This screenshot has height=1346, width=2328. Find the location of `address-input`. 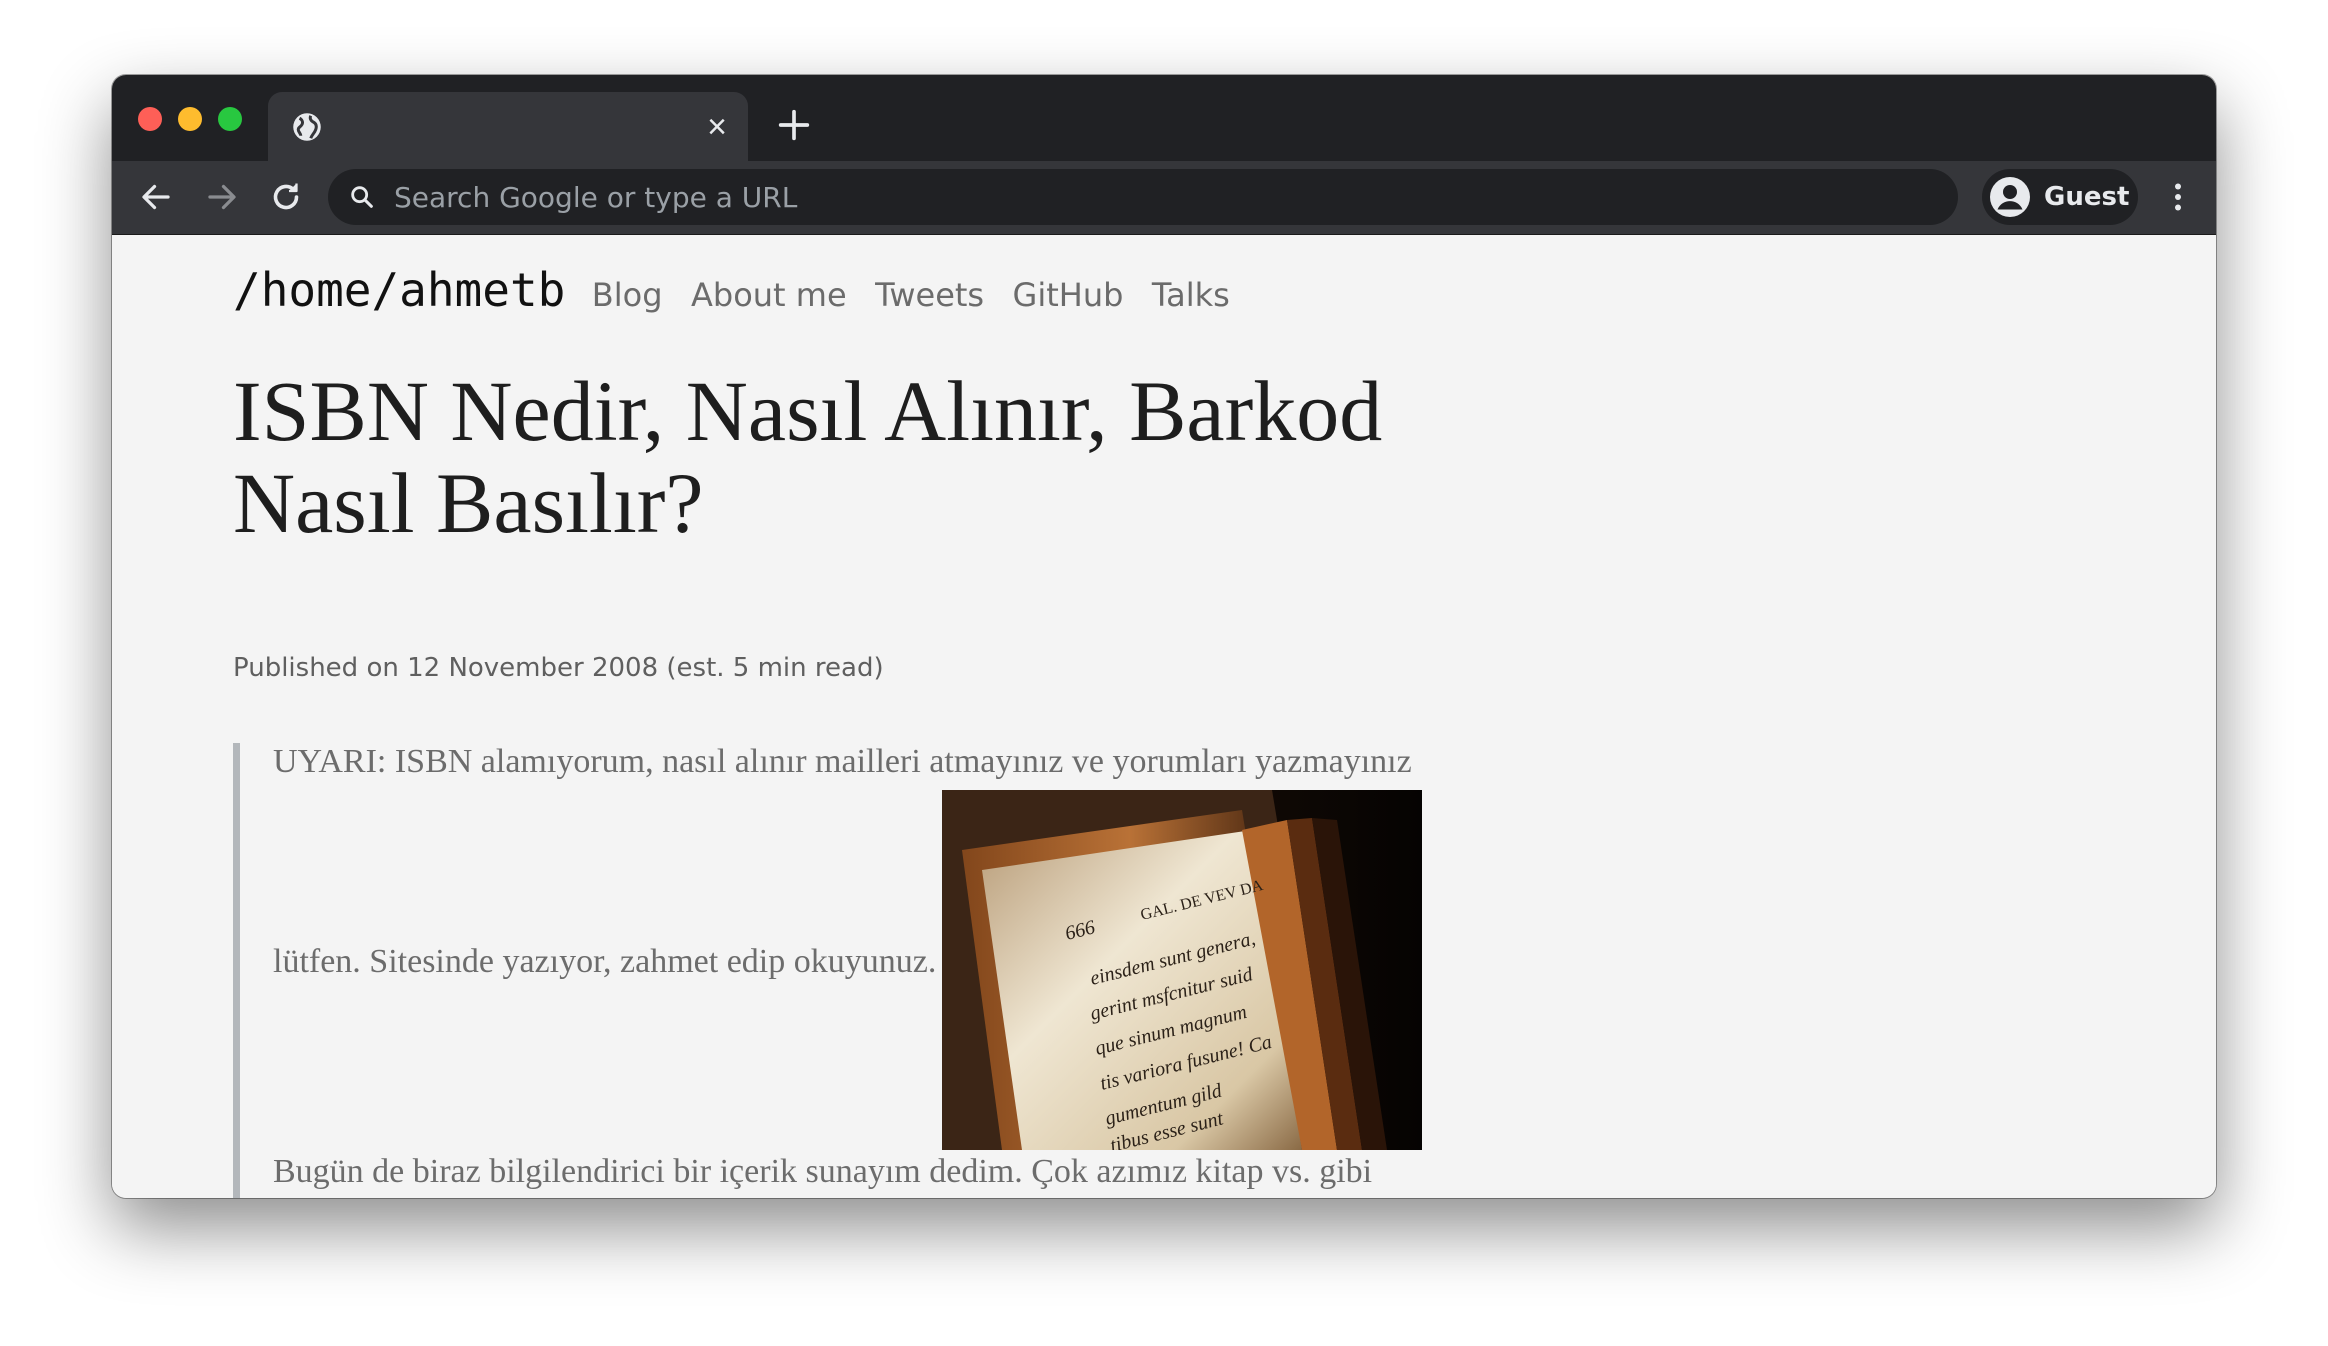

address-input is located at coordinates (1144, 197).